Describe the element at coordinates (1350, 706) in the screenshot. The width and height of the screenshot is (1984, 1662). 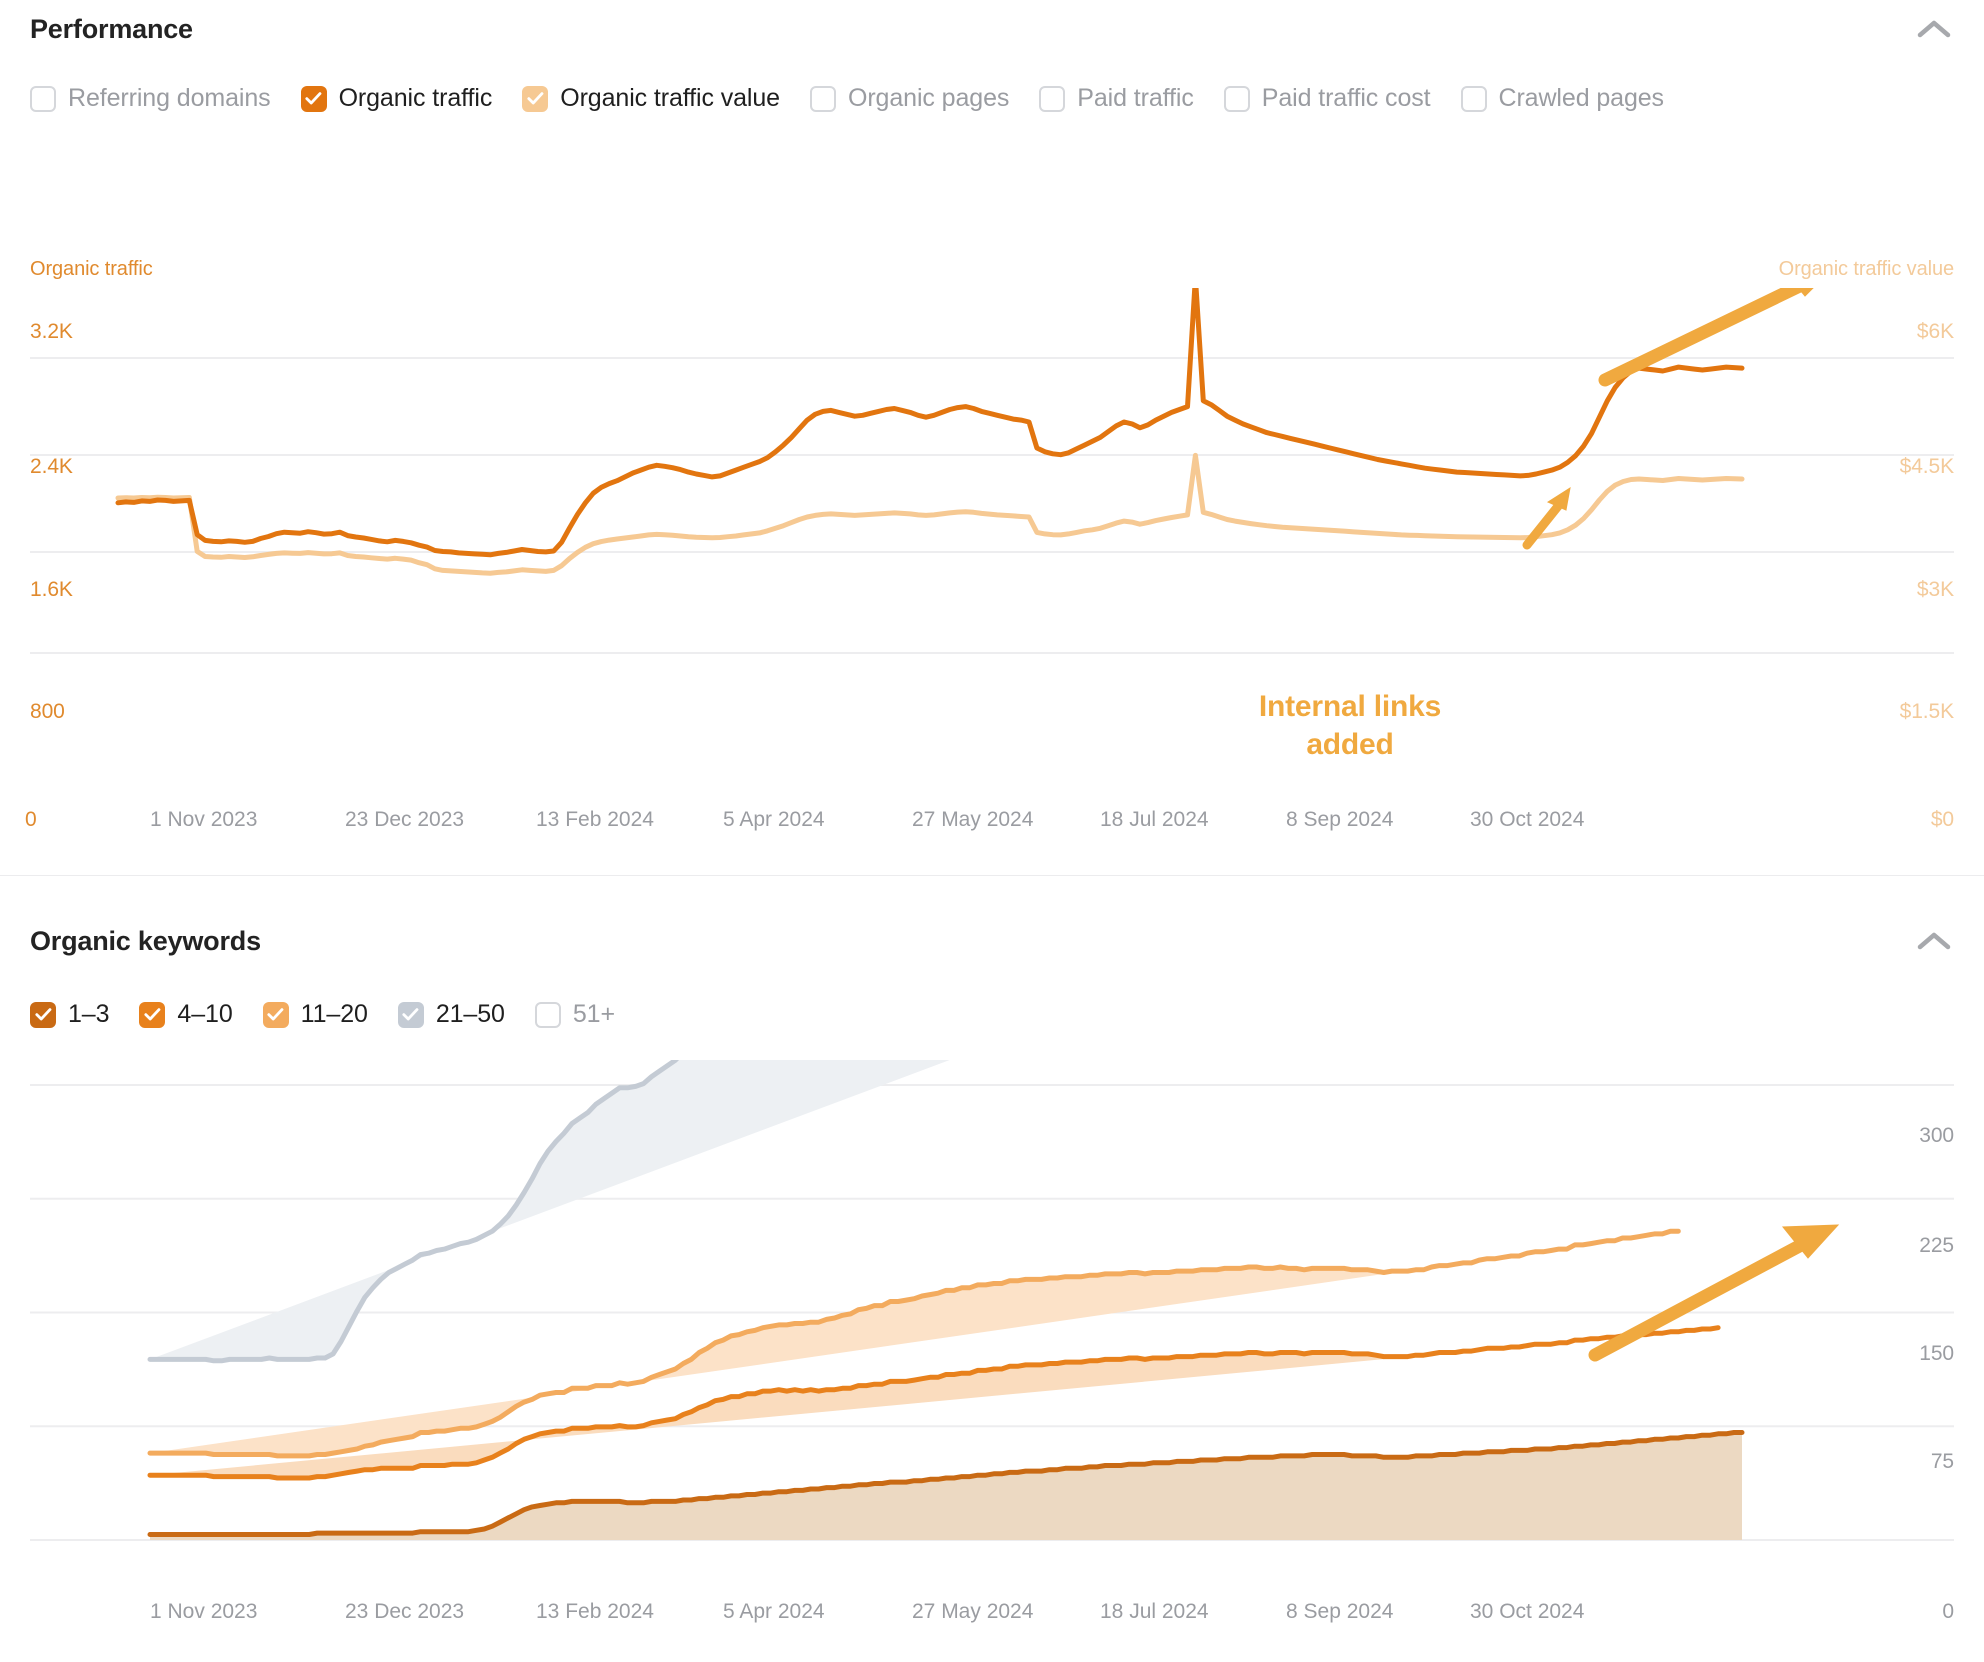
I see `annotation-line-1: Internal links` at that location.